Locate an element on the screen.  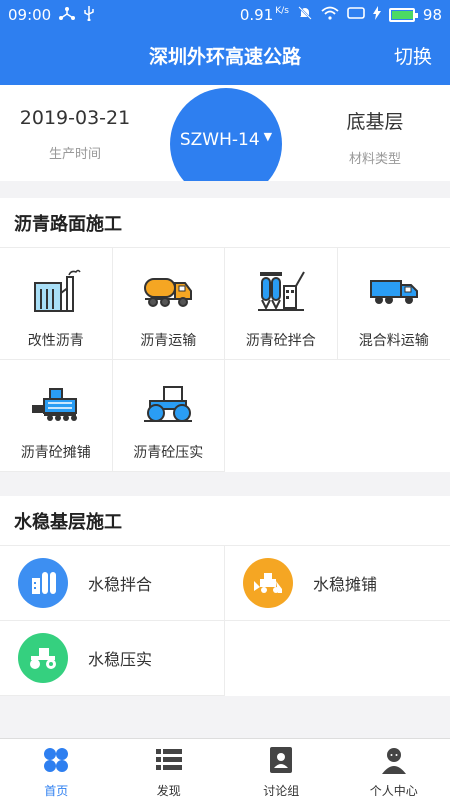
home-grid-icon is located at coordinates (56, 760).